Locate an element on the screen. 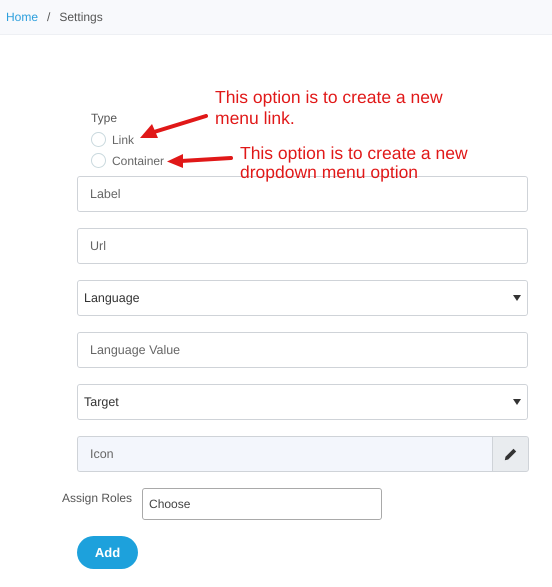 Image resolution: width=552 pixels, height=587 pixels. icon-field: Icon is located at coordinates (284, 454).